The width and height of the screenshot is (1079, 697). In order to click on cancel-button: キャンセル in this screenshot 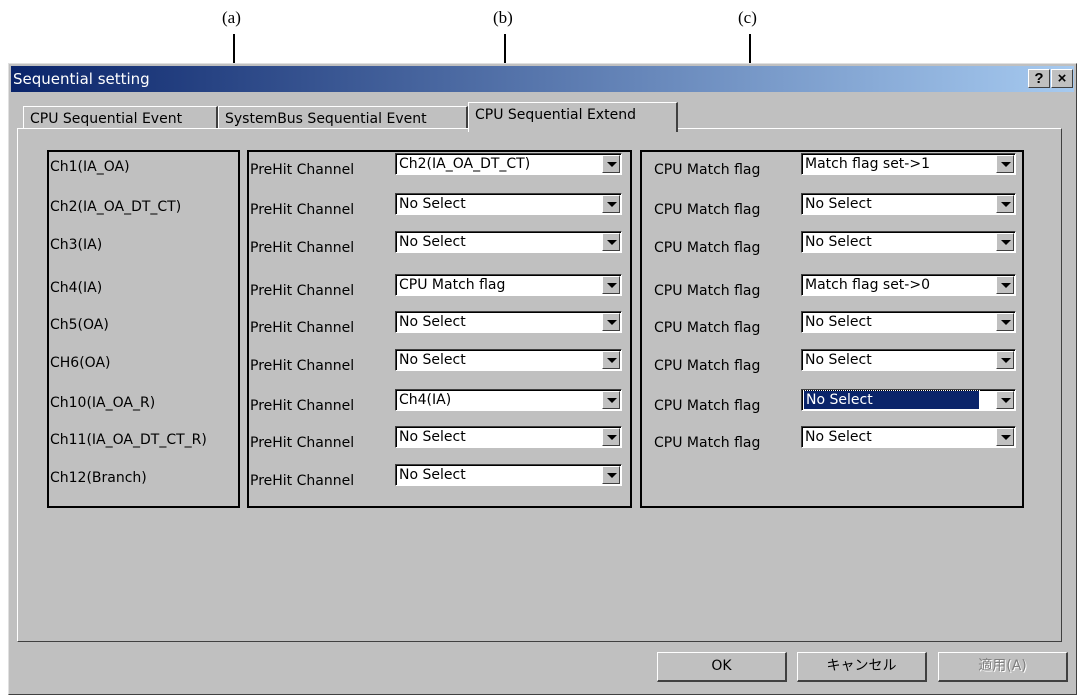, I will do `click(862, 667)`.